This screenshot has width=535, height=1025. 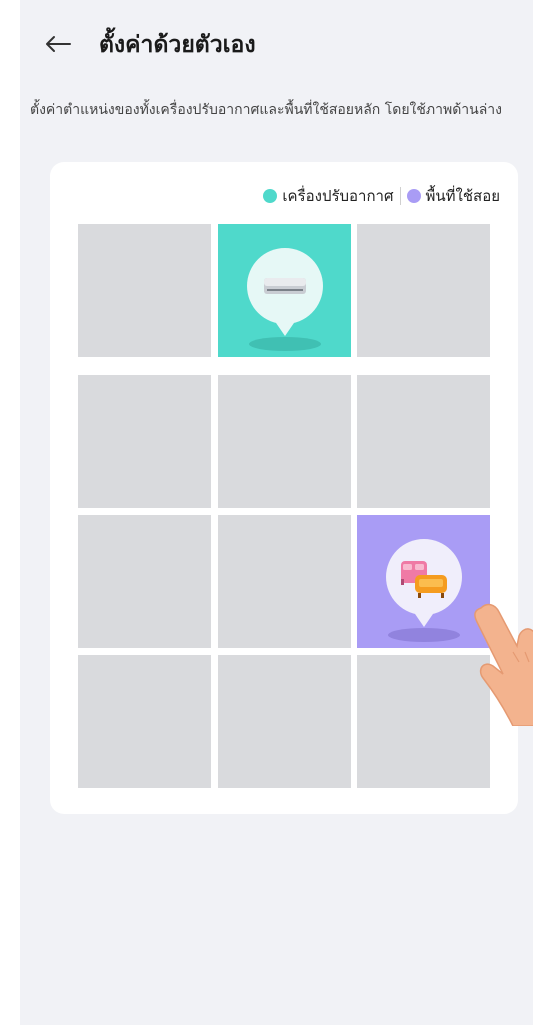 I want to click on grid-cell-r4-c3, so click(x=423, y=721).